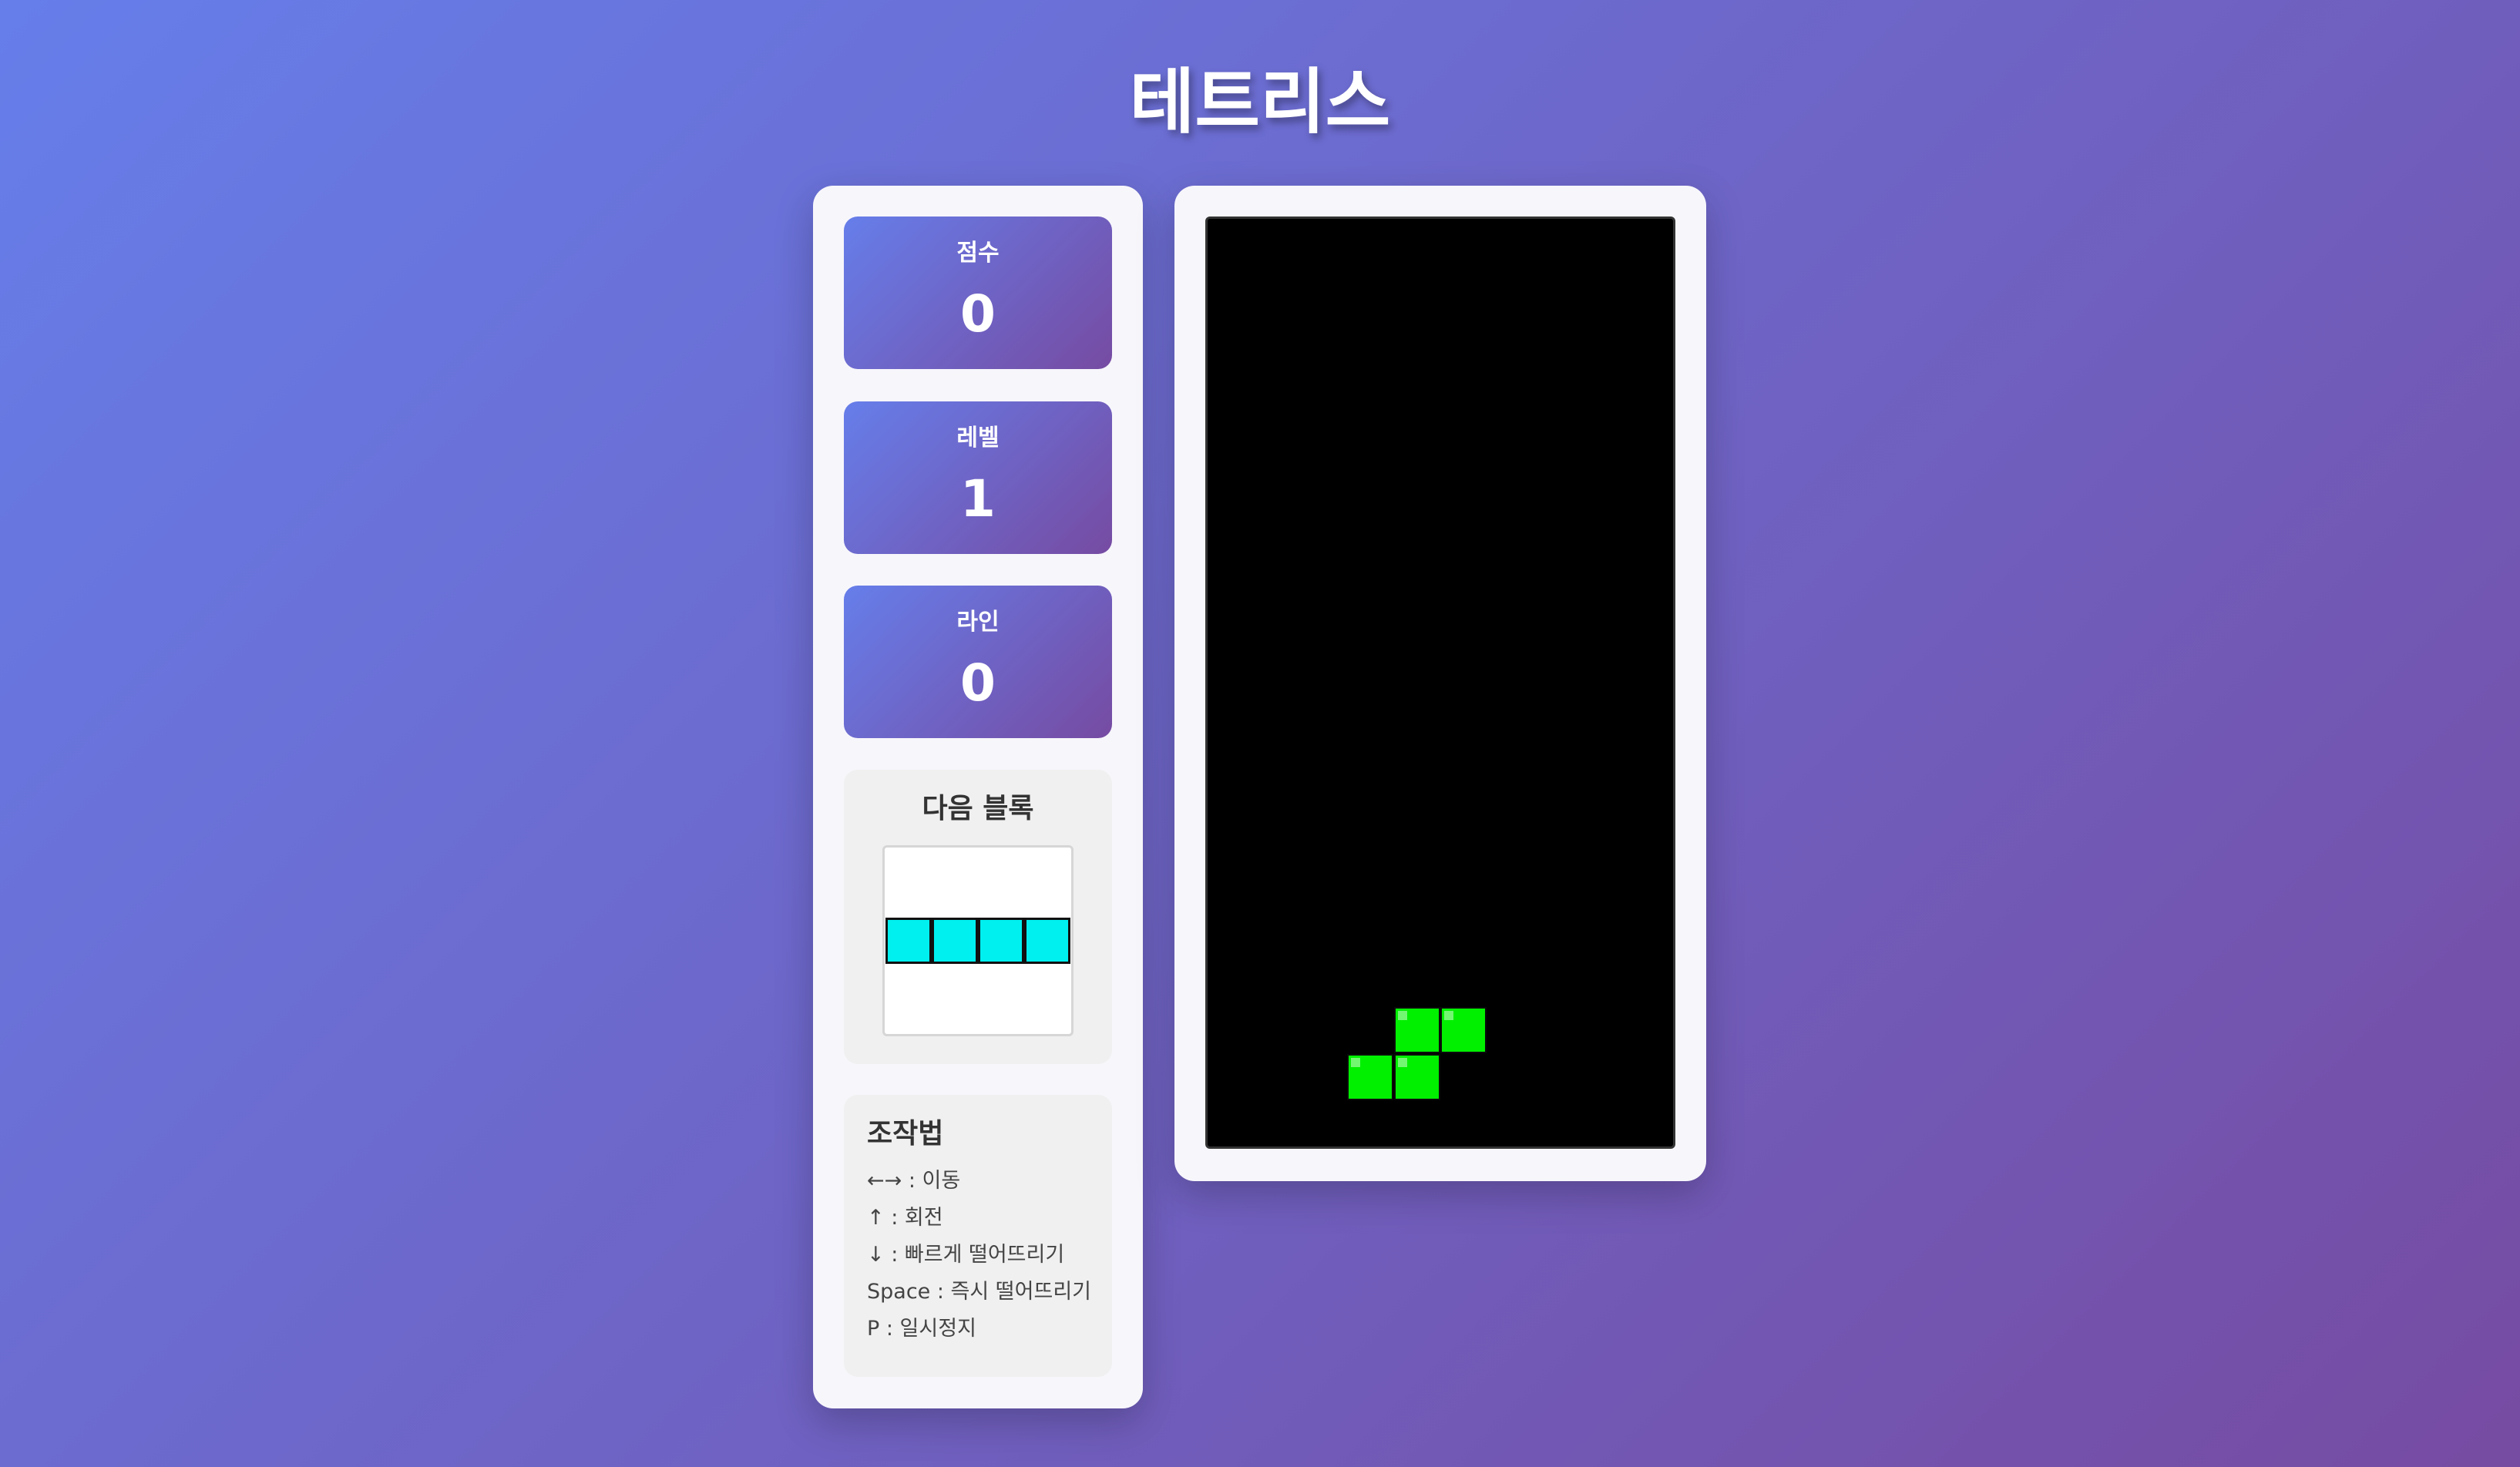 The height and width of the screenshot is (1467, 2520). Describe the element at coordinates (906, 1134) in the screenshot. I see `controls-title: 조작법` at that location.